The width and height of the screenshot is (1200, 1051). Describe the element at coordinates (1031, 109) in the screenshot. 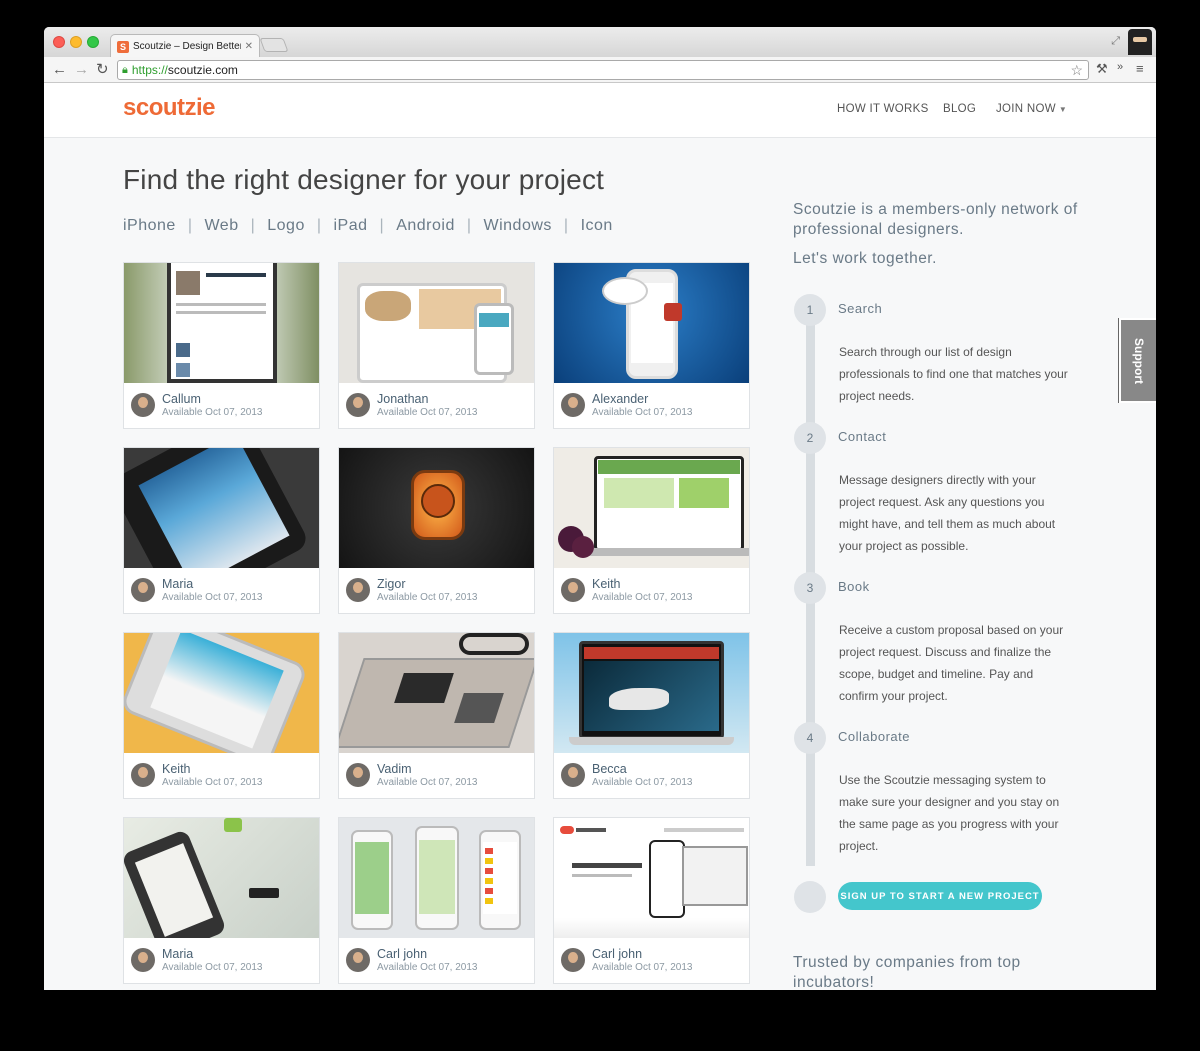

I see `nav-join-now: JOIN NOW ▼` at that location.